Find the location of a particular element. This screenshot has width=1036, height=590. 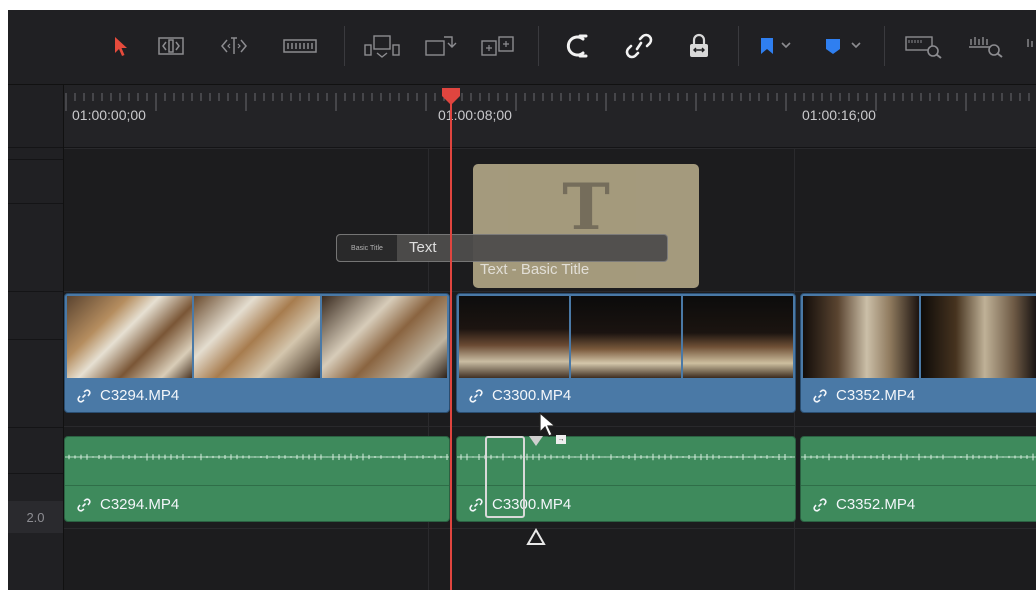

video-clip: C3300.MP4 is located at coordinates (626, 353).